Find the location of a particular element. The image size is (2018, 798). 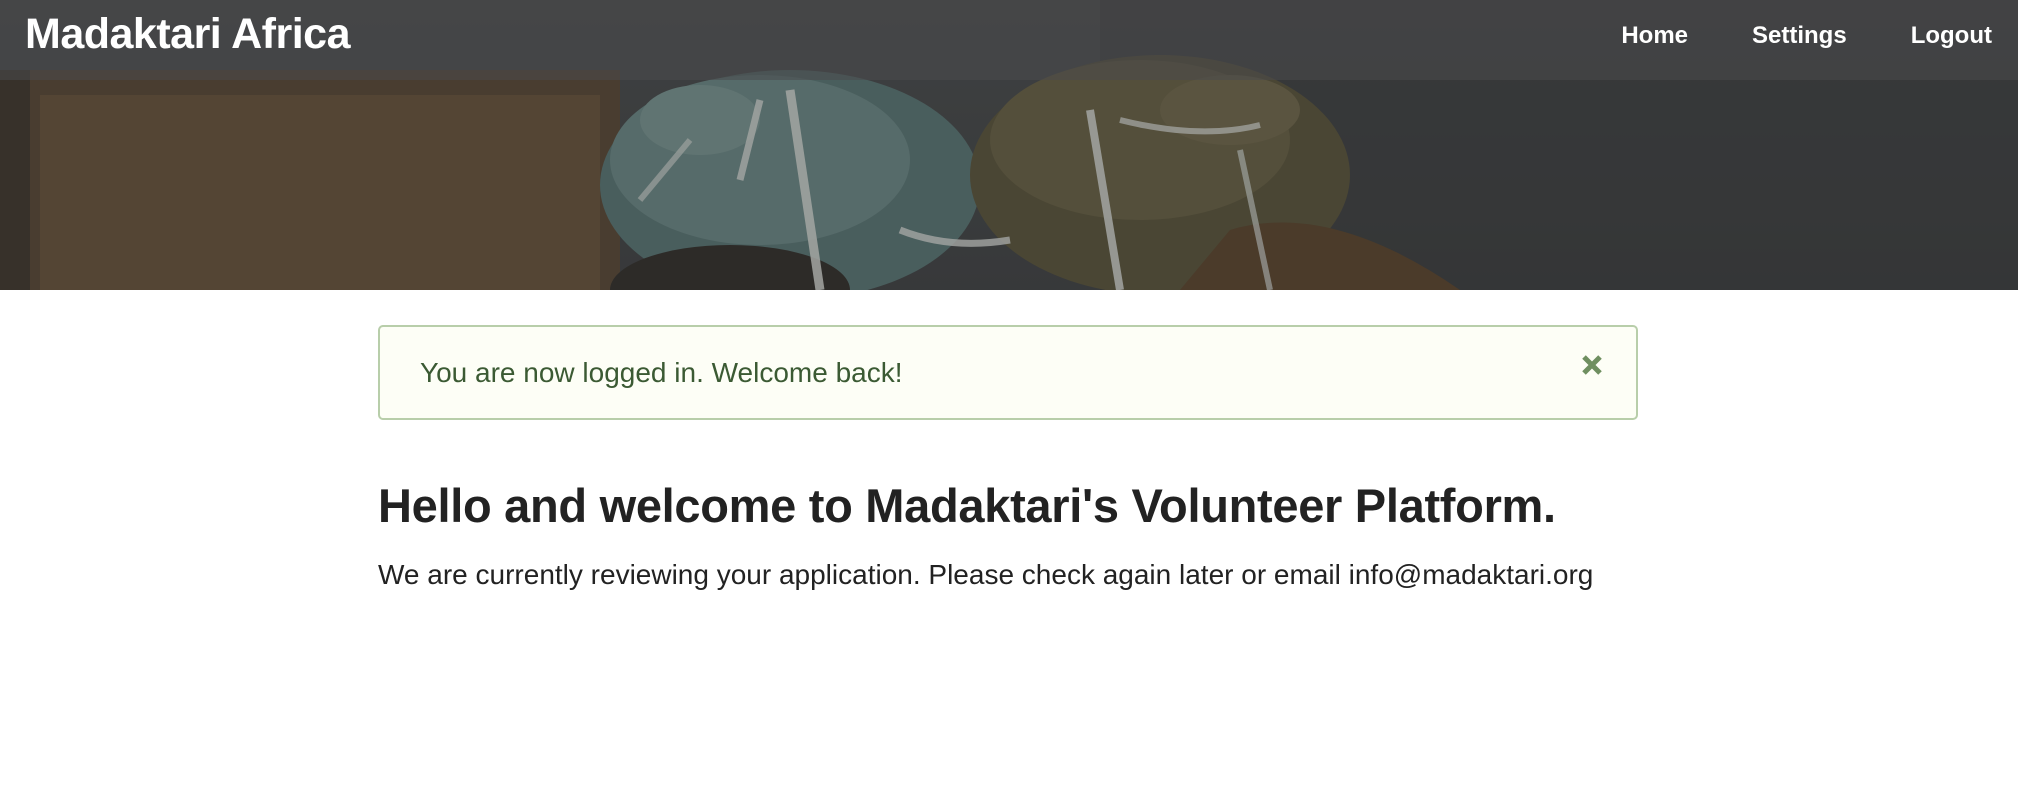

nav-logout-link: Logout is located at coordinates (1951, 36).